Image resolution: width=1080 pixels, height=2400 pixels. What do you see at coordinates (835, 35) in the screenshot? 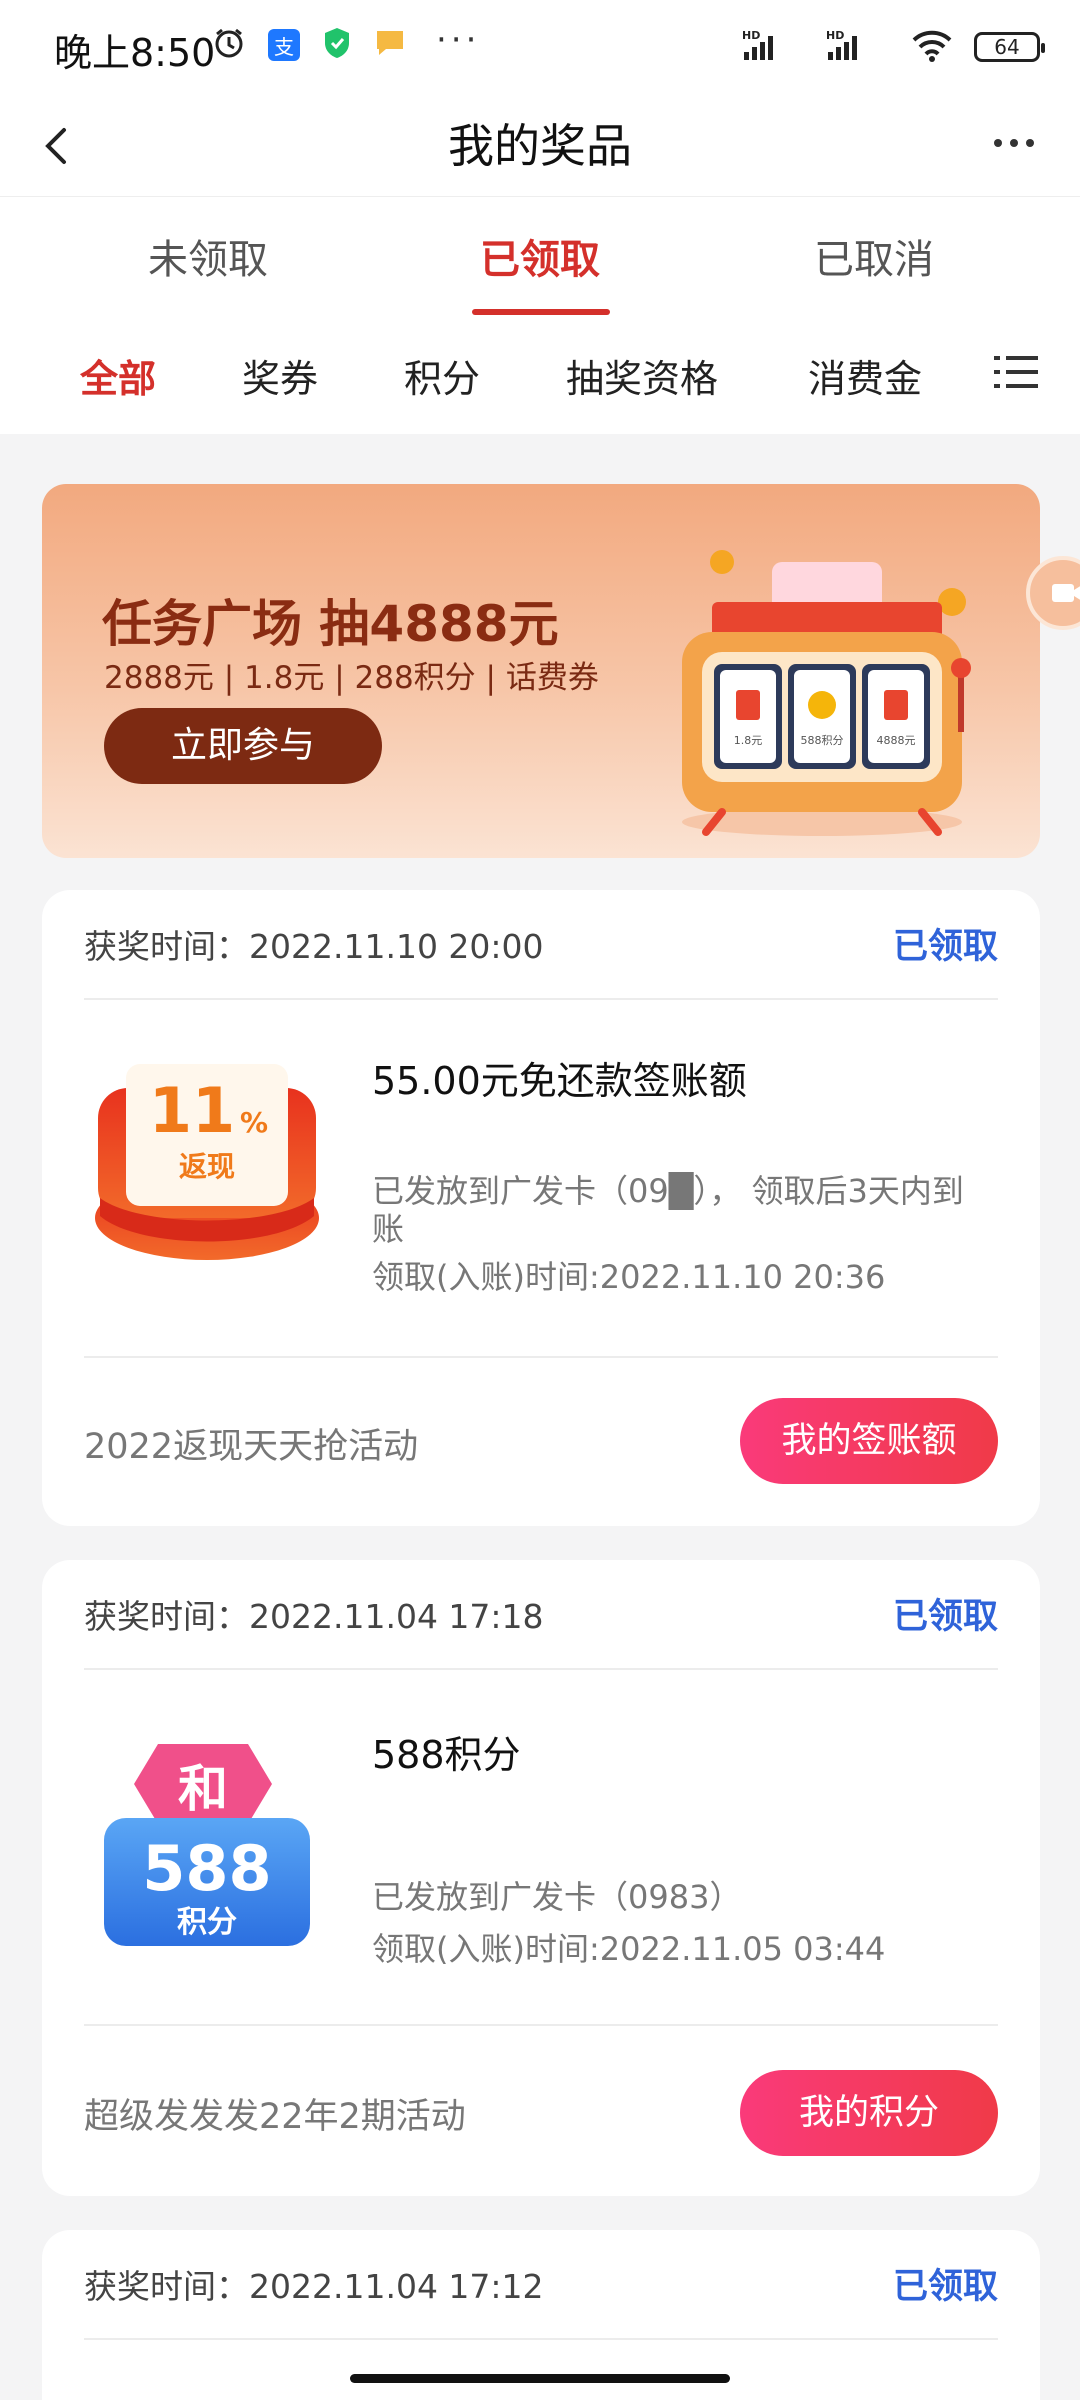
I see `signal-hd-label-2: HD` at bounding box center [835, 35].